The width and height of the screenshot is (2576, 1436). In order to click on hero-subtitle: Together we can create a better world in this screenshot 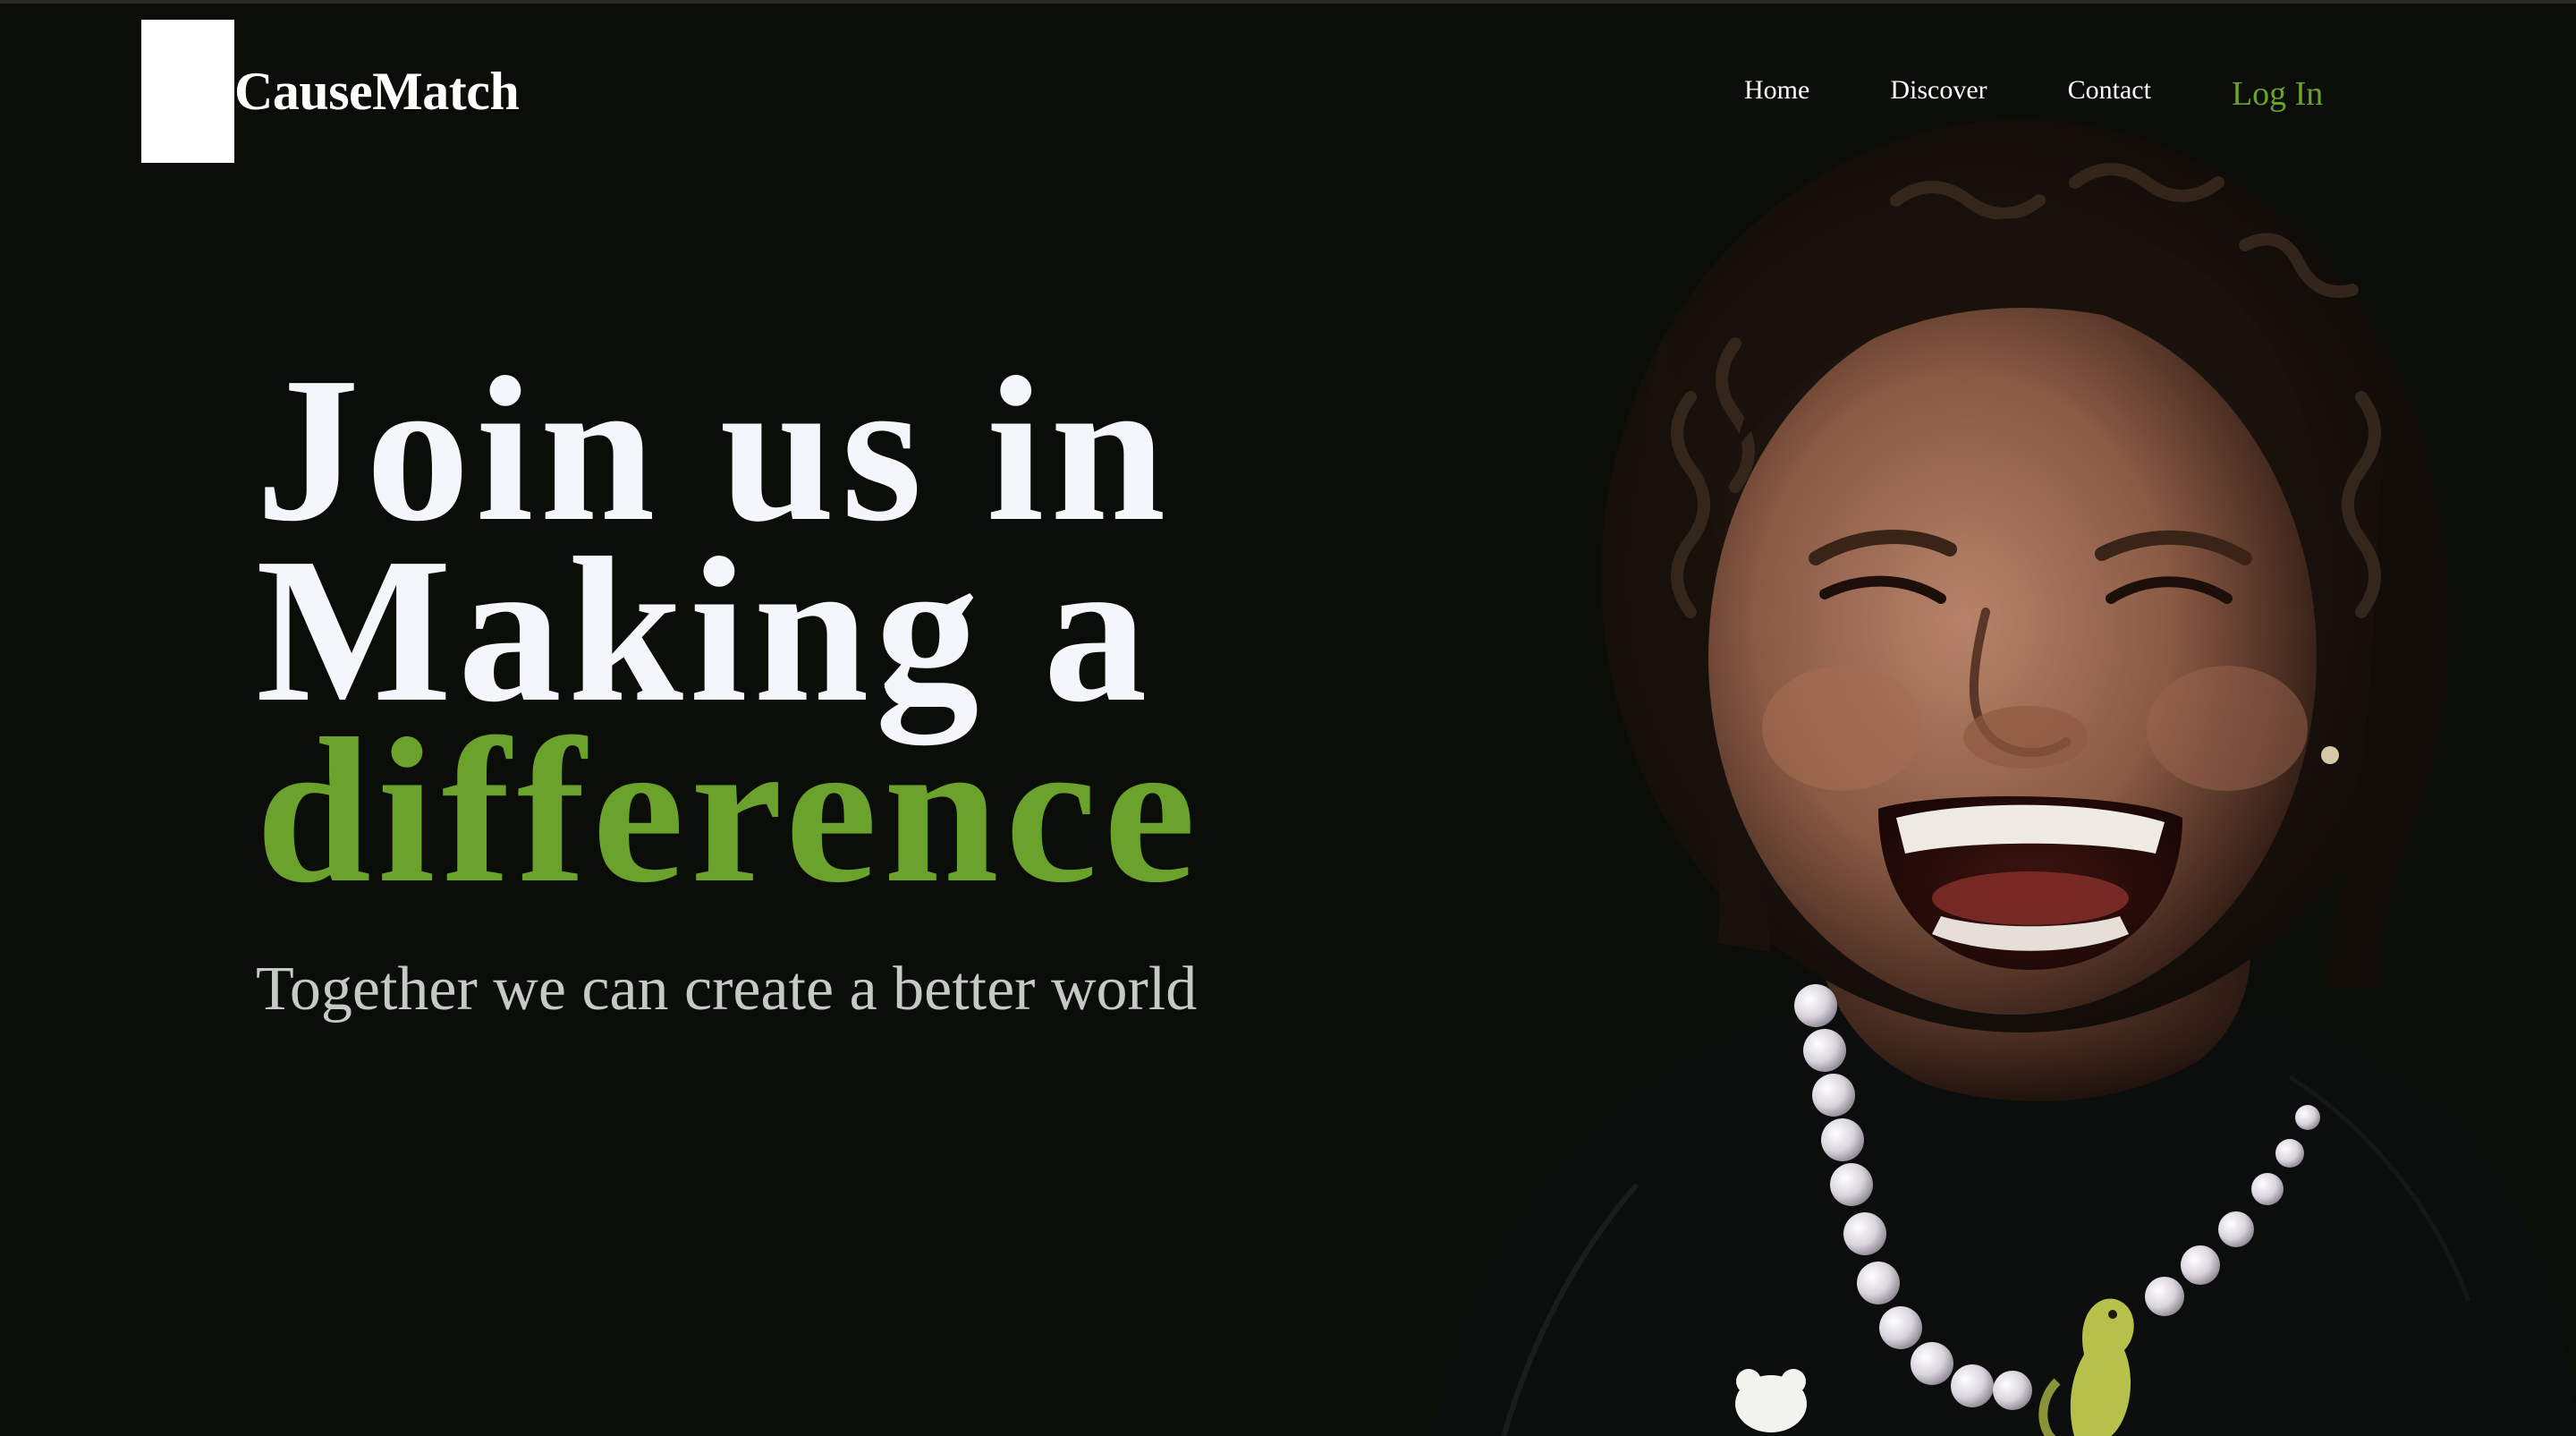, I will do `click(727, 989)`.